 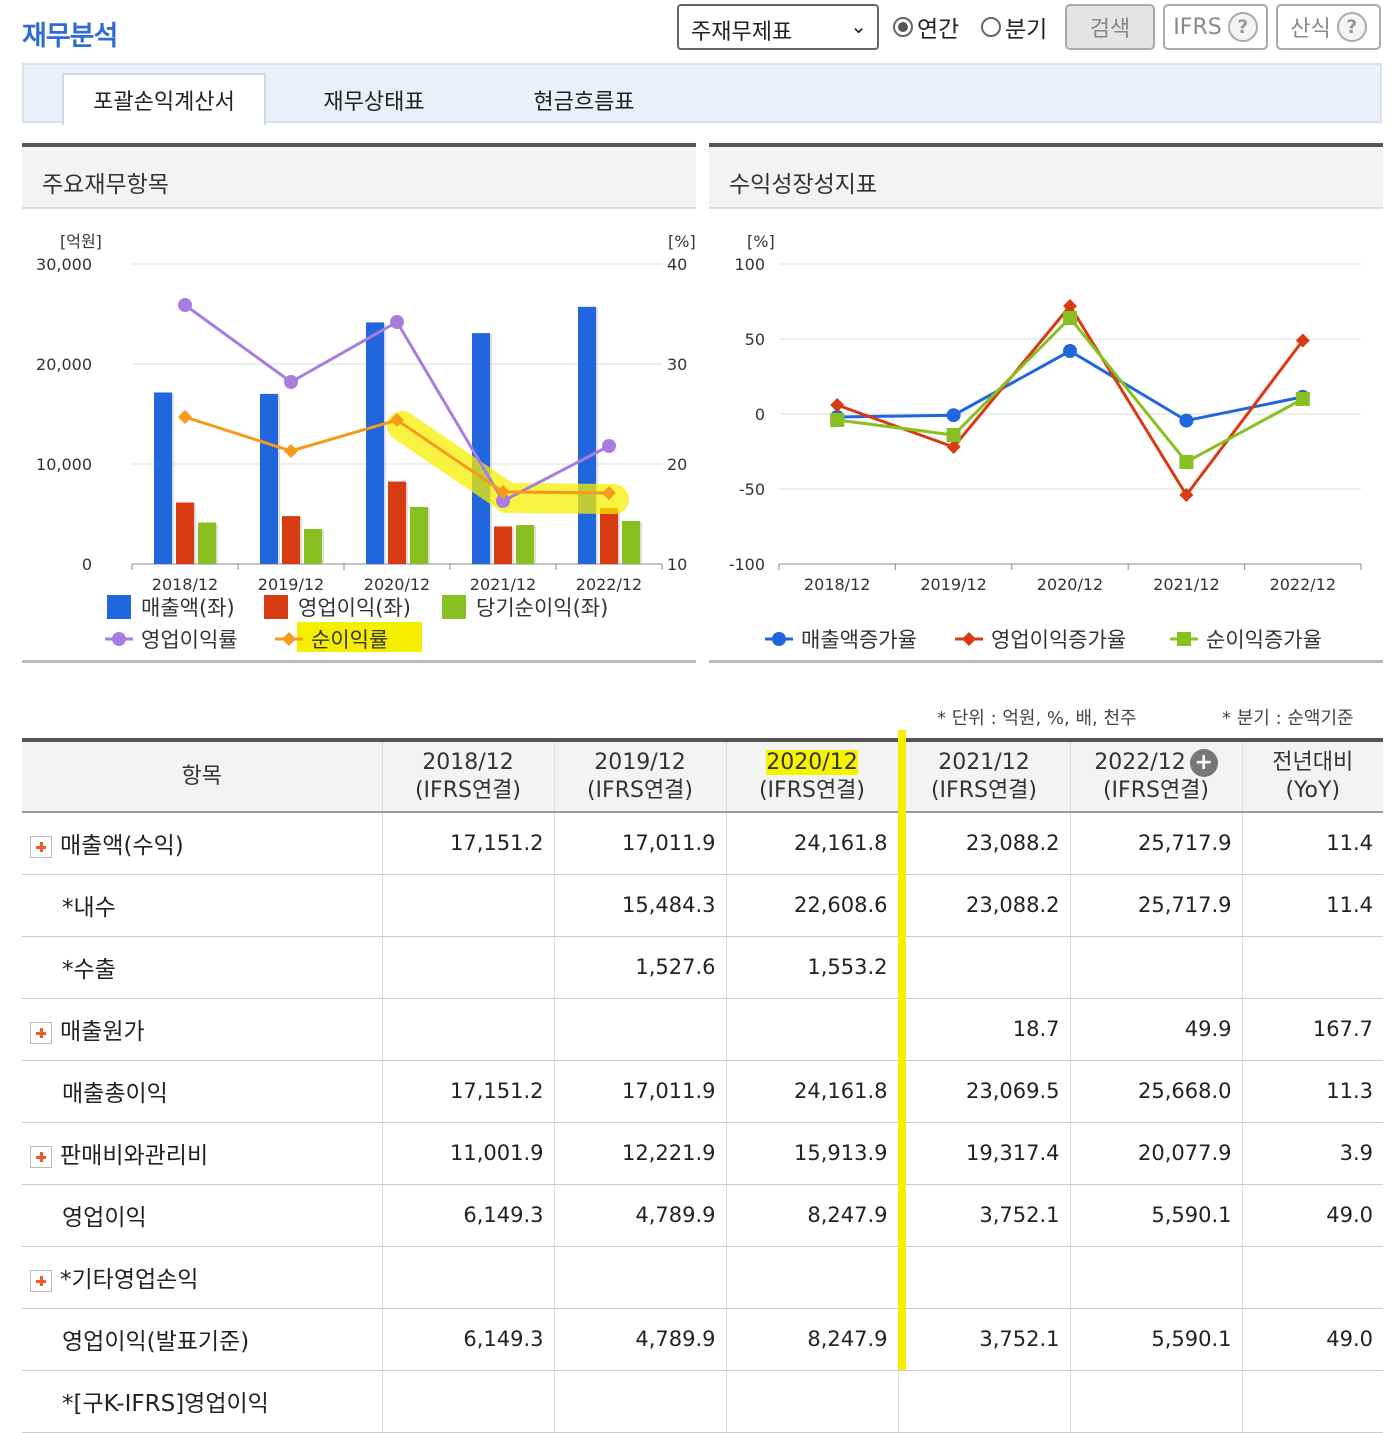 I want to click on col-header: 2018/12 (IFRS연결), so click(x=467, y=775).